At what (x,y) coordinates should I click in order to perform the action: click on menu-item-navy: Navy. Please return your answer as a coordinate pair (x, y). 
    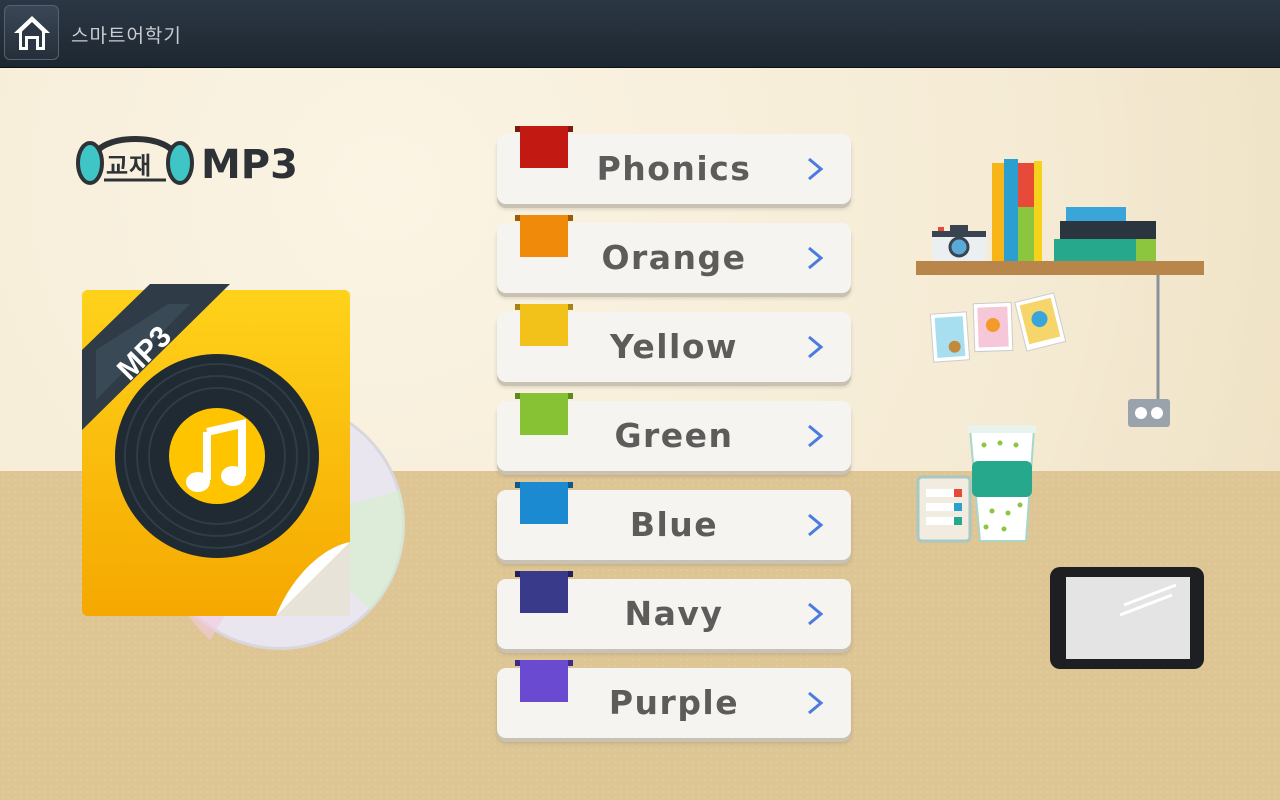
    Looking at the image, I should click on (674, 610).